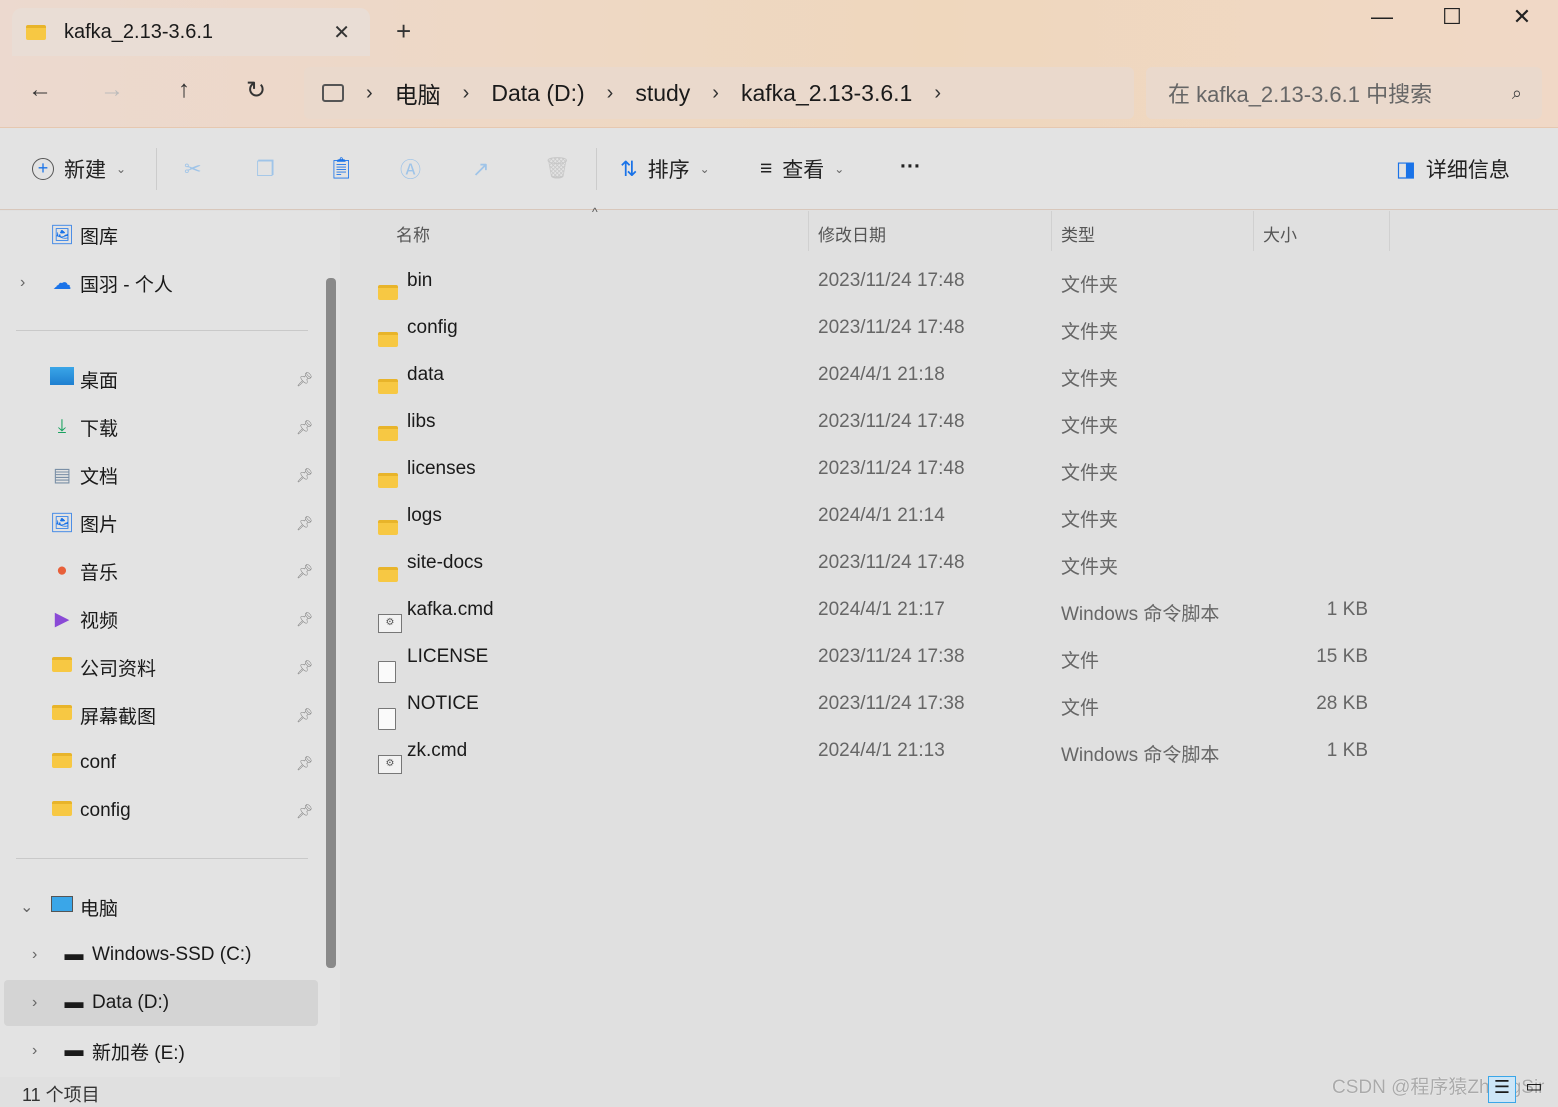 Image resolution: width=1558 pixels, height=1107 pixels. I want to click on back-button: ←, so click(40, 90).